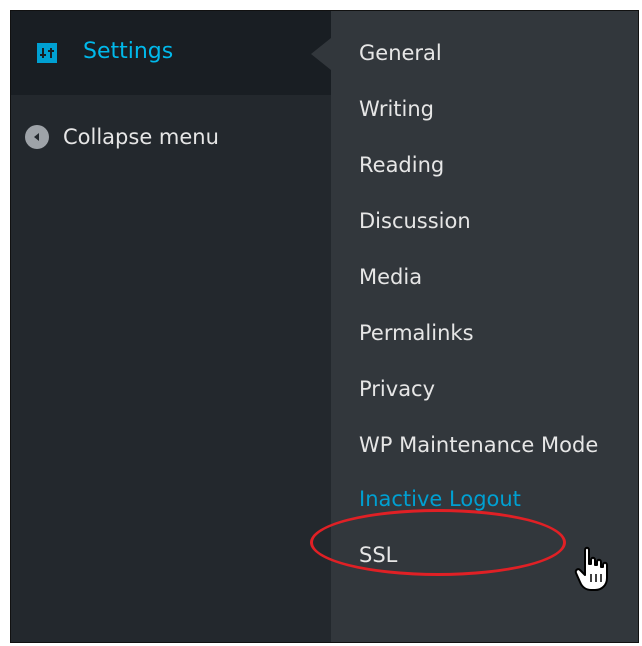  I want to click on collapse-arrow-icon, so click(37, 137).